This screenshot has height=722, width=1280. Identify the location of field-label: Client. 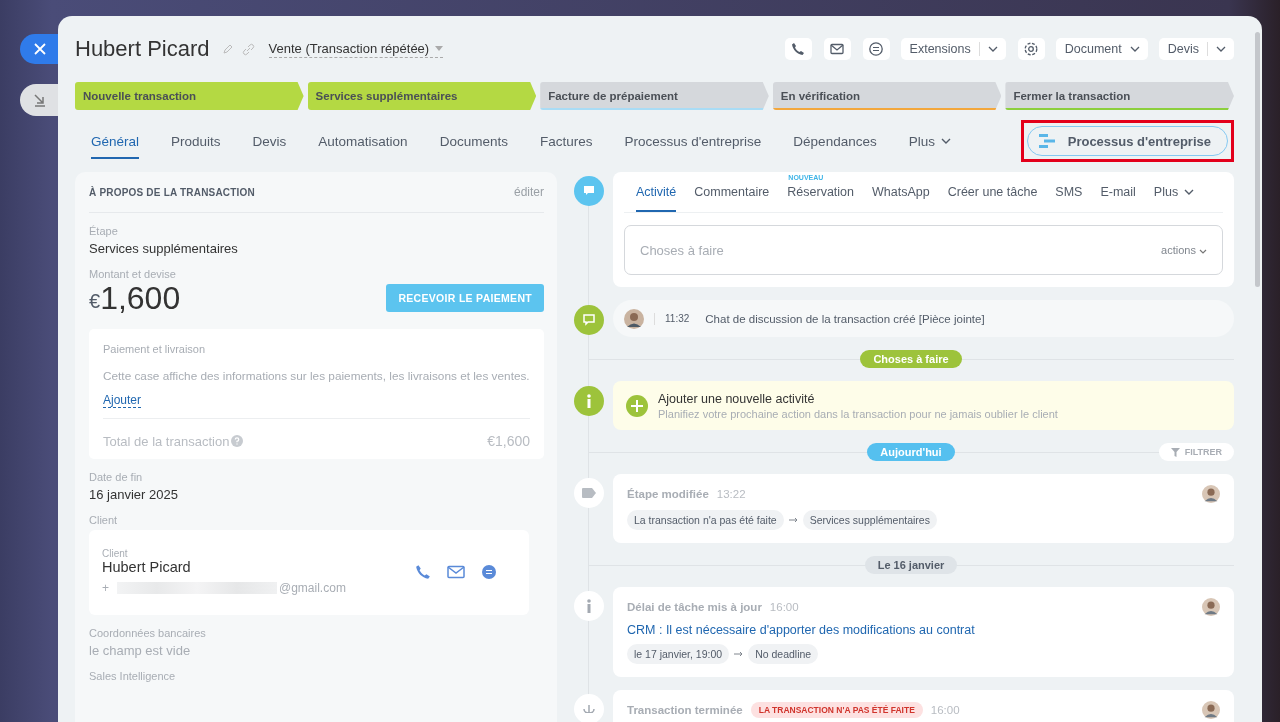
(104, 520).